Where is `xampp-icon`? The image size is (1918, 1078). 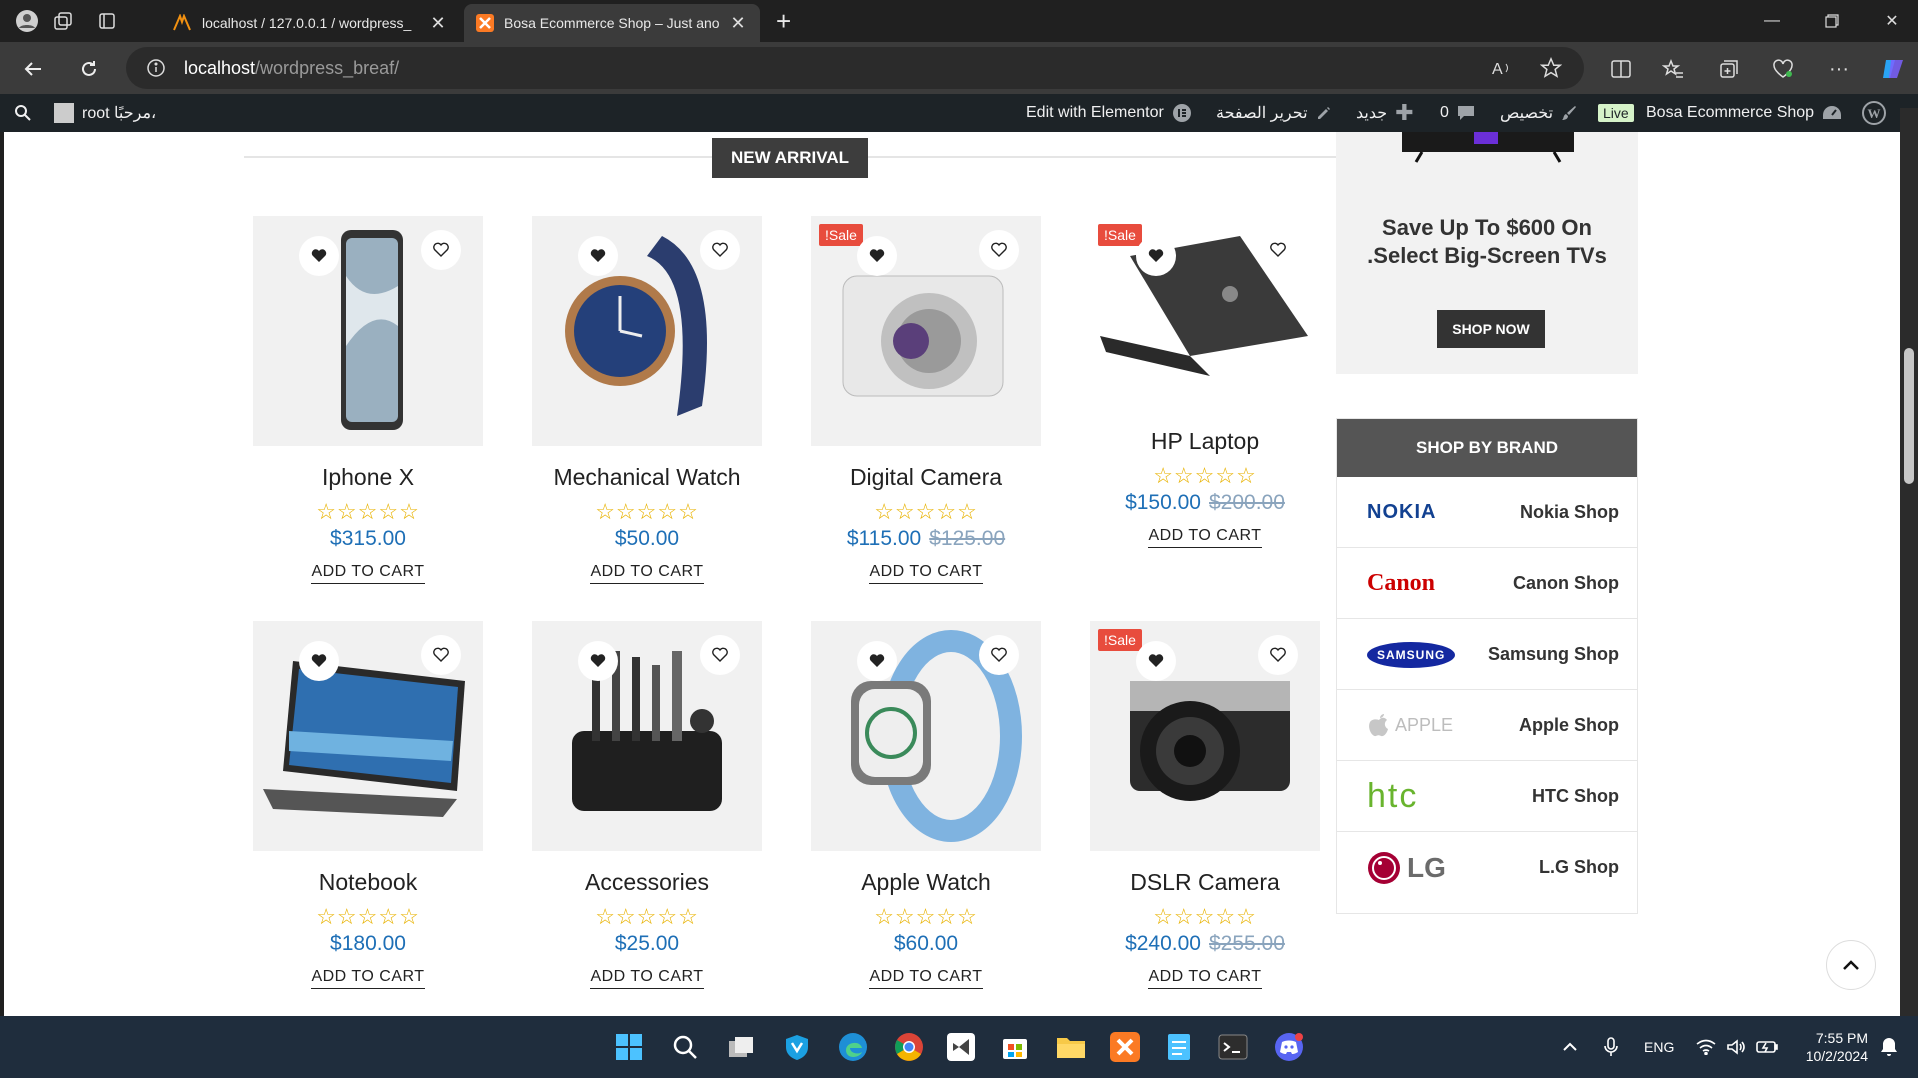
xampp-icon is located at coordinates (1125, 1047).